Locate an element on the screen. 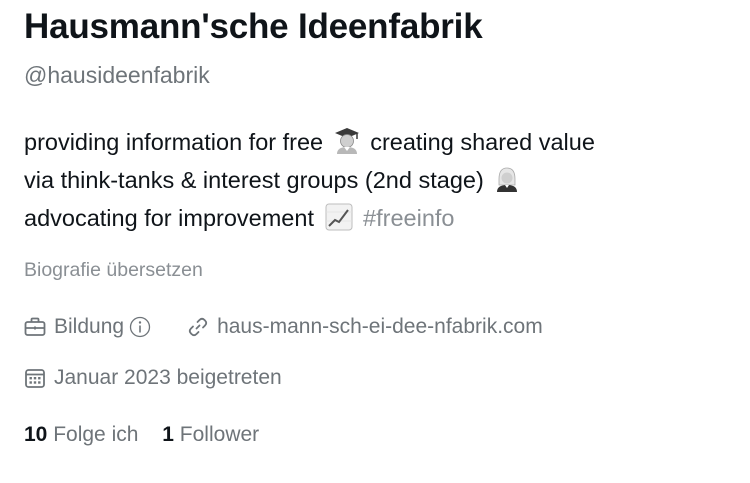 Image resolution: width=750 pixels, height=483 pixels. display-name: Hausmann'sche Ideenfabrik is located at coordinates (253, 26).